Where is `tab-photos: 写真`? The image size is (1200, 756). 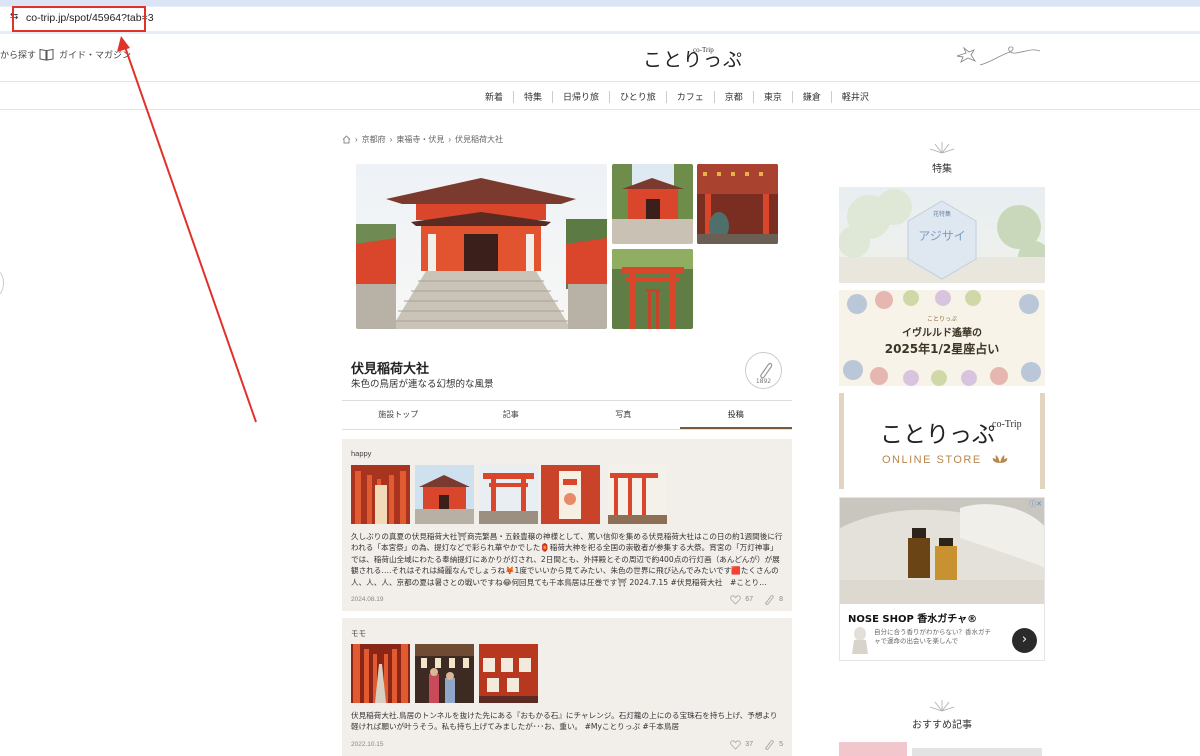 tab-photos: 写真 is located at coordinates (623, 415).